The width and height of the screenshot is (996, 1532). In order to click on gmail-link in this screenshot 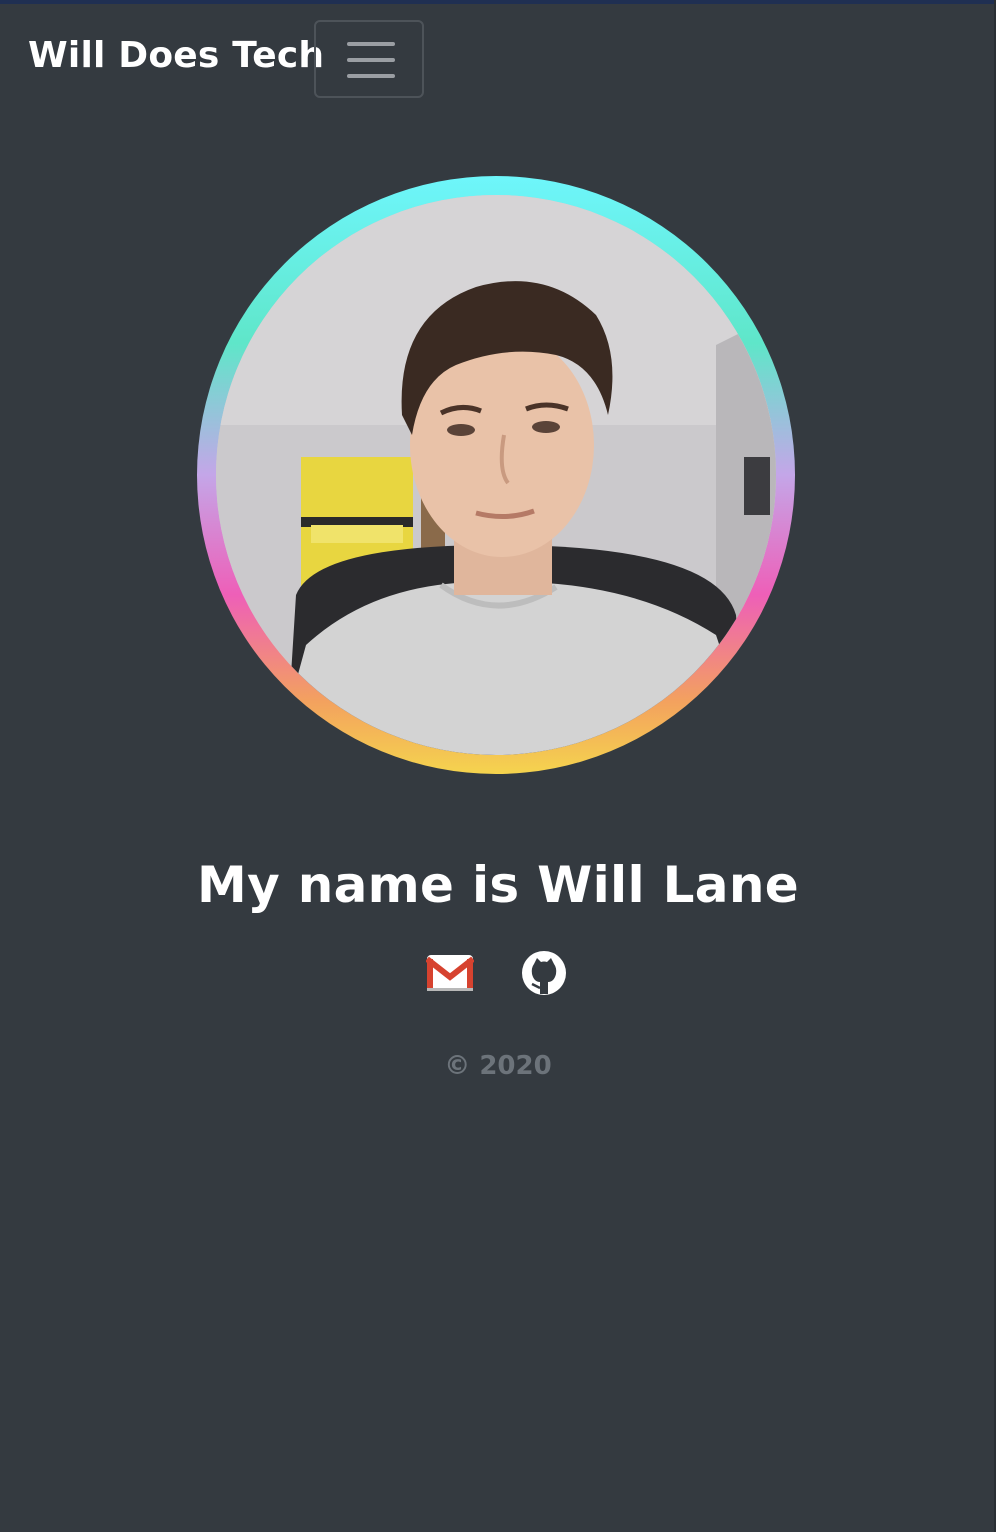, I will do `click(450, 973)`.